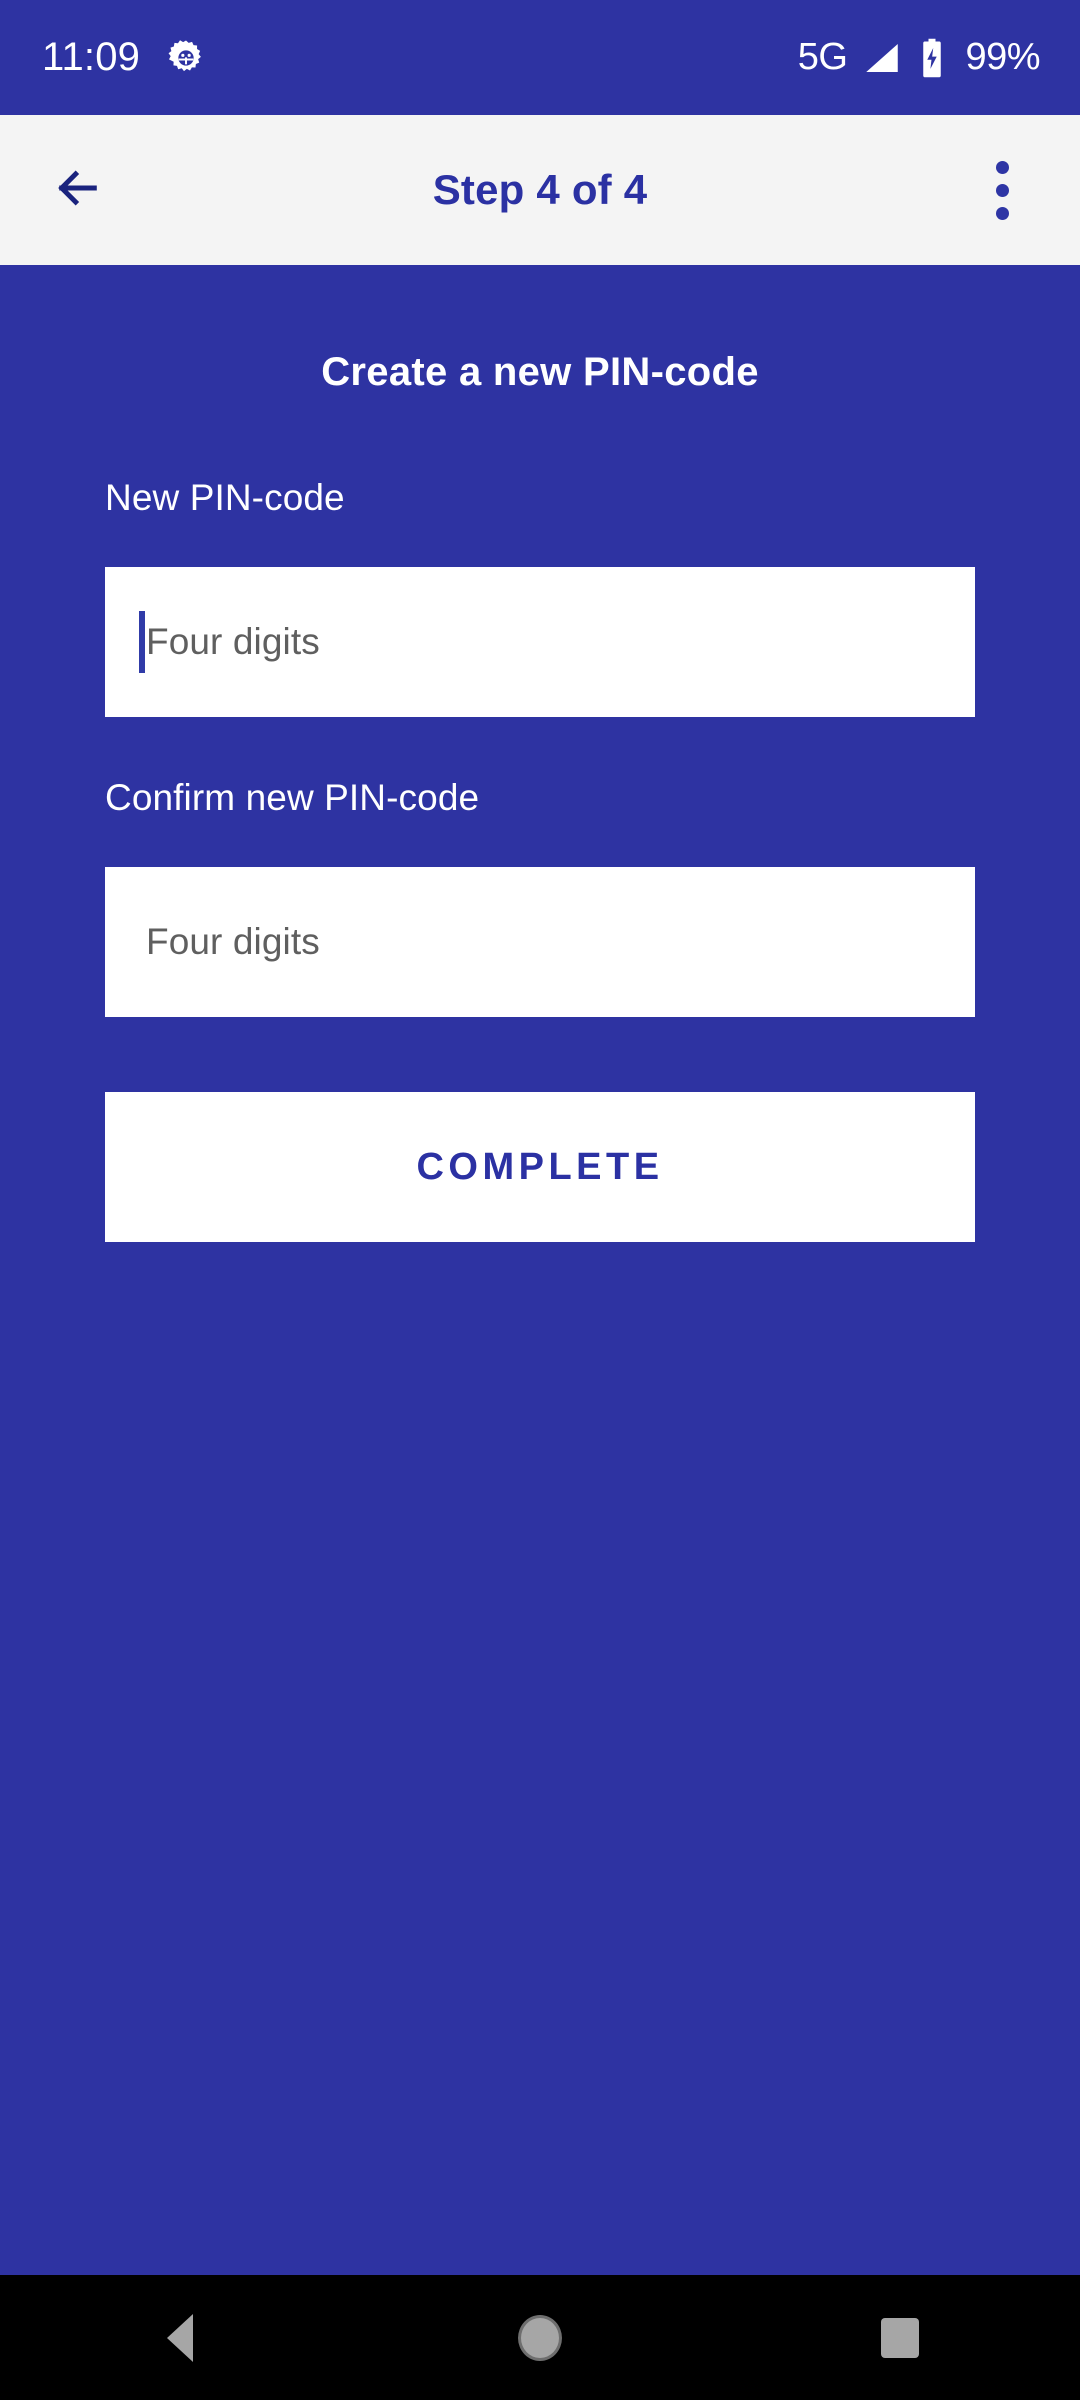 This screenshot has height=2400, width=1080. I want to click on page-title: Step 4 of 4, so click(540, 189).